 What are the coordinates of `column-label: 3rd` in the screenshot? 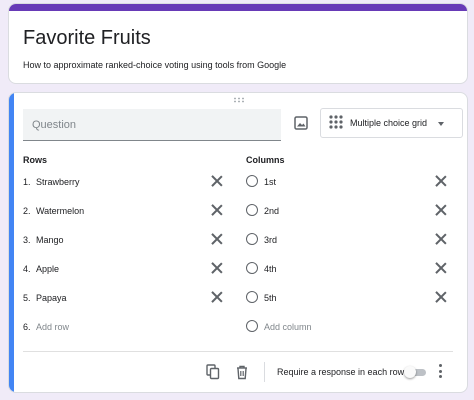 It's located at (270, 240).